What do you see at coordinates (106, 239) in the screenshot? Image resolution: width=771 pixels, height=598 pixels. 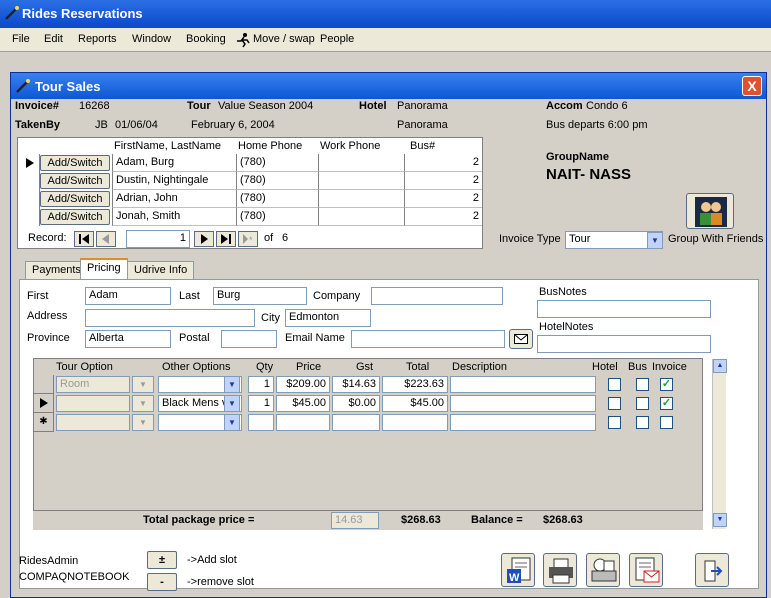 I see `prev-record-button` at bounding box center [106, 239].